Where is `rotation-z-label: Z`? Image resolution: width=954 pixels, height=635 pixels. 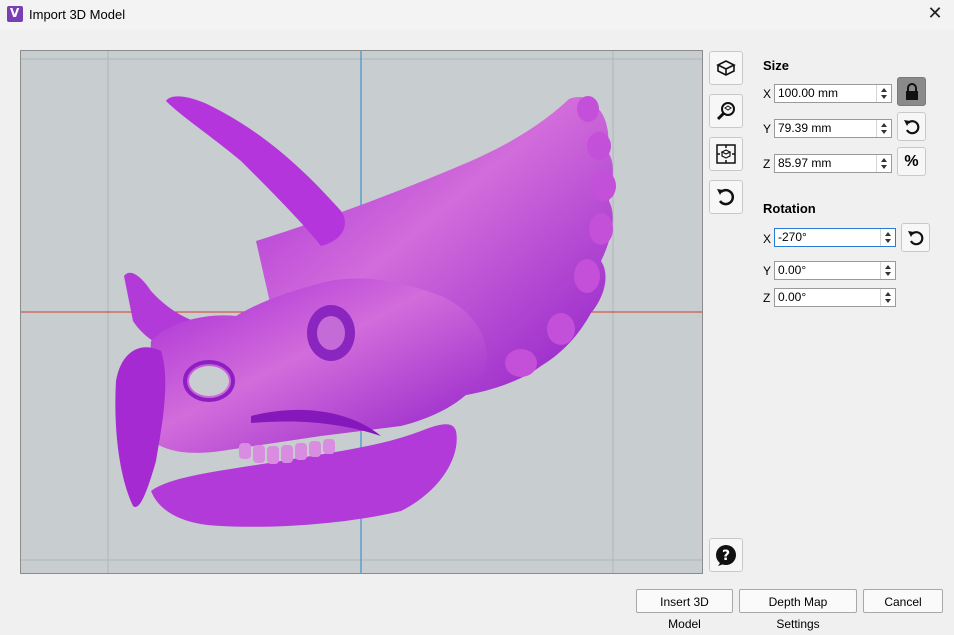 rotation-z-label: Z is located at coordinates (767, 298).